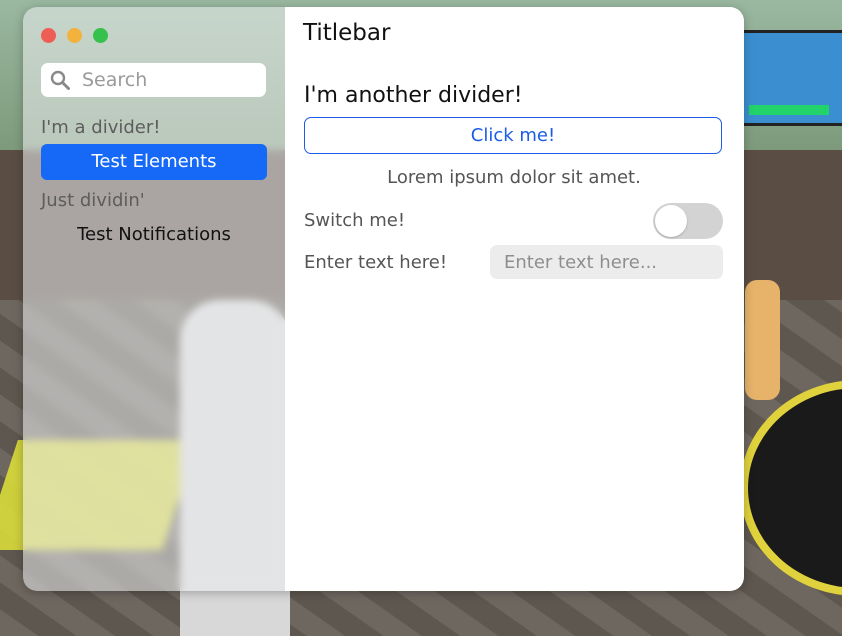 The image size is (842, 636). What do you see at coordinates (101, 127) in the screenshot?
I see `sidebar-divider-1: I'm a divider!` at bounding box center [101, 127].